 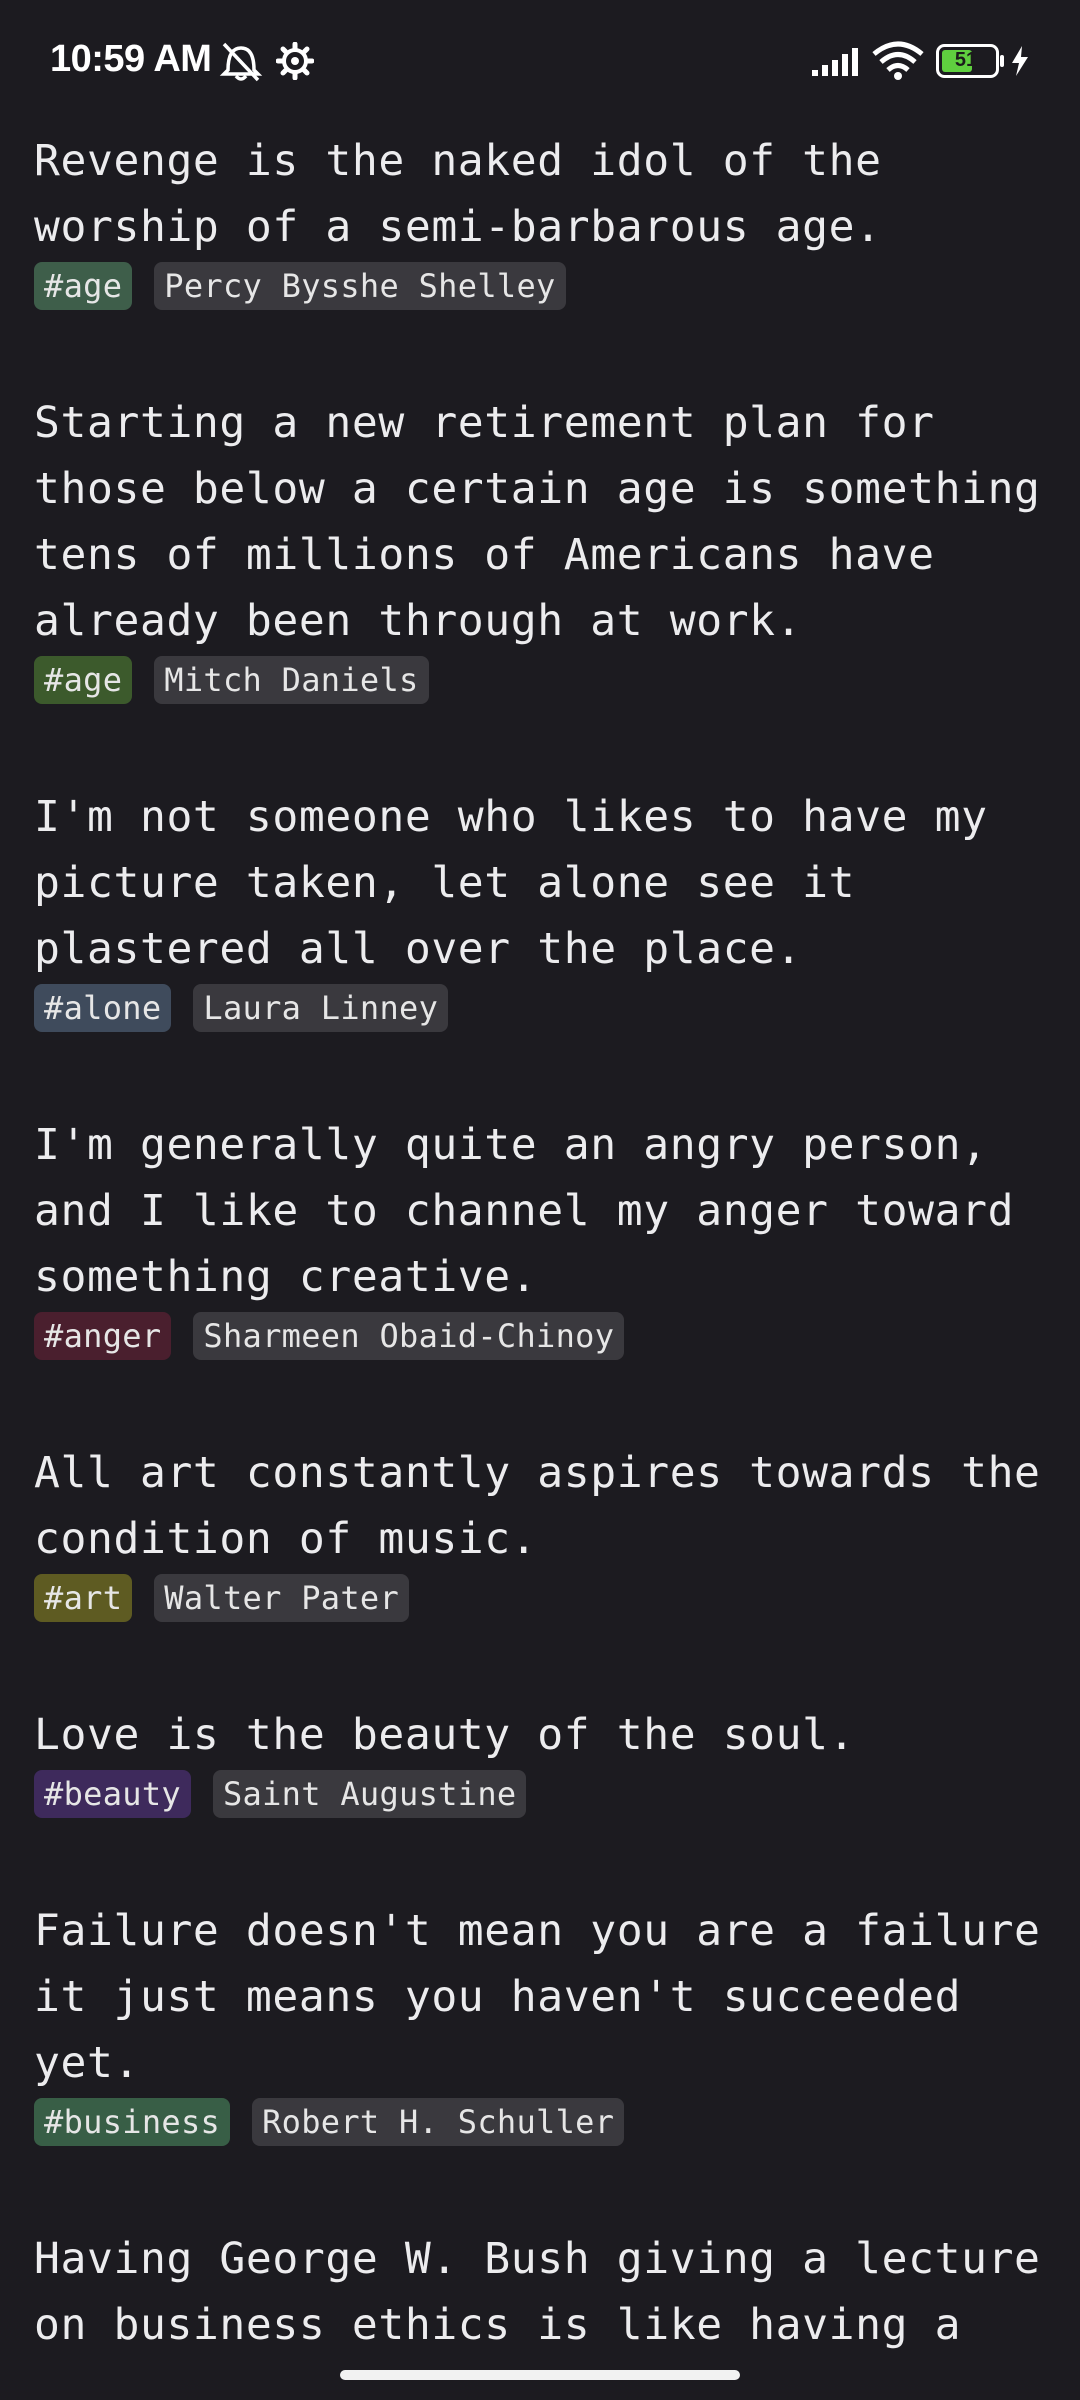 What do you see at coordinates (438, 2122) in the screenshot?
I see `author-badge: Robert H. Schuller` at bounding box center [438, 2122].